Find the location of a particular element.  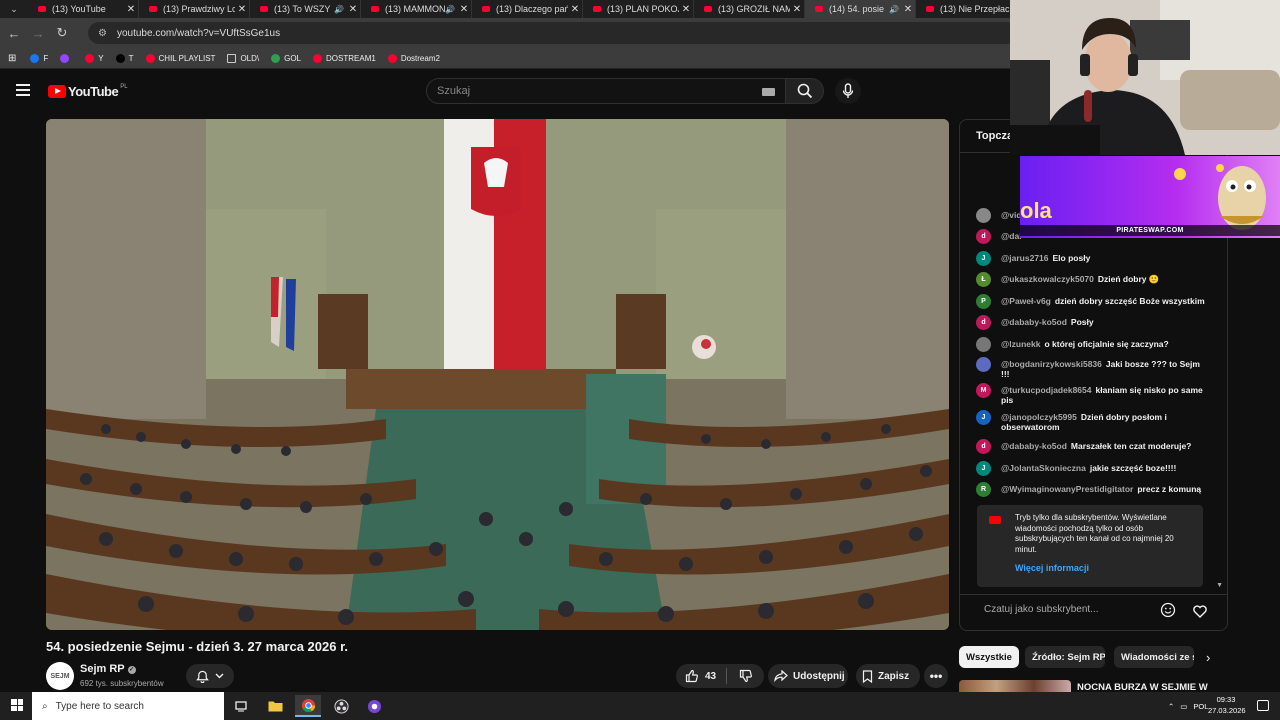

channel-avatar: SEJM is located at coordinates (60, 676).